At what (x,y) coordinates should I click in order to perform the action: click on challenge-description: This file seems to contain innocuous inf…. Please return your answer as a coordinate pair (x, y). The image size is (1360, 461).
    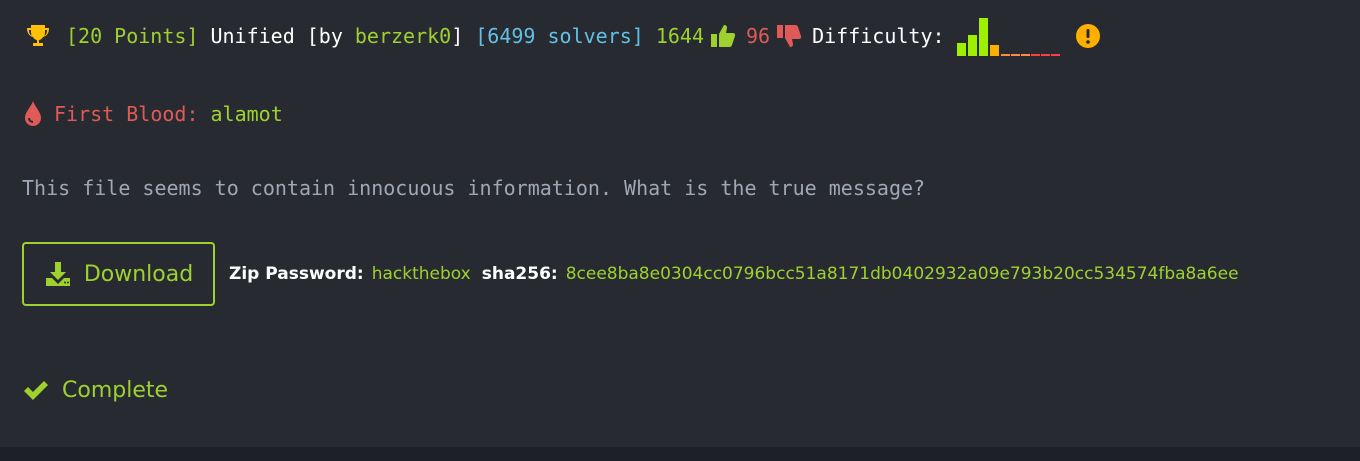
    Looking at the image, I should click on (473, 188).